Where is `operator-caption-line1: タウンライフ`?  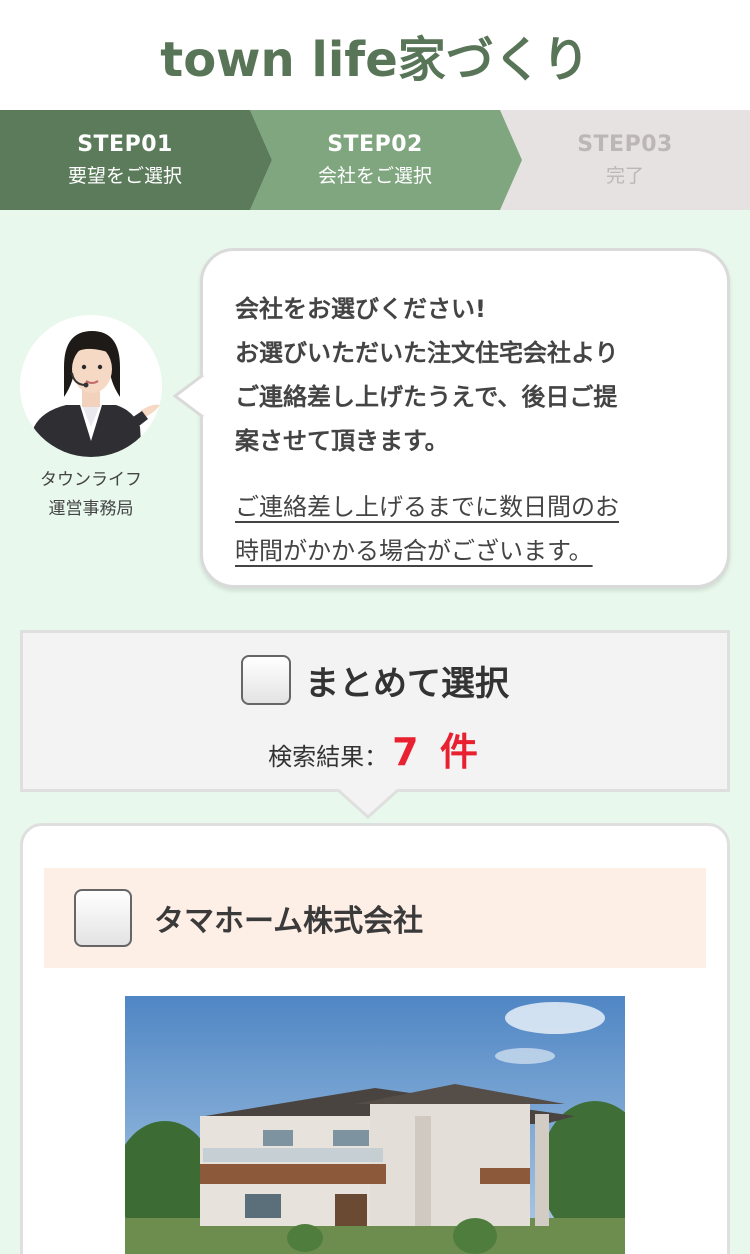
operator-caption-line1: タウンライフ is located at coordinates (91, 480).